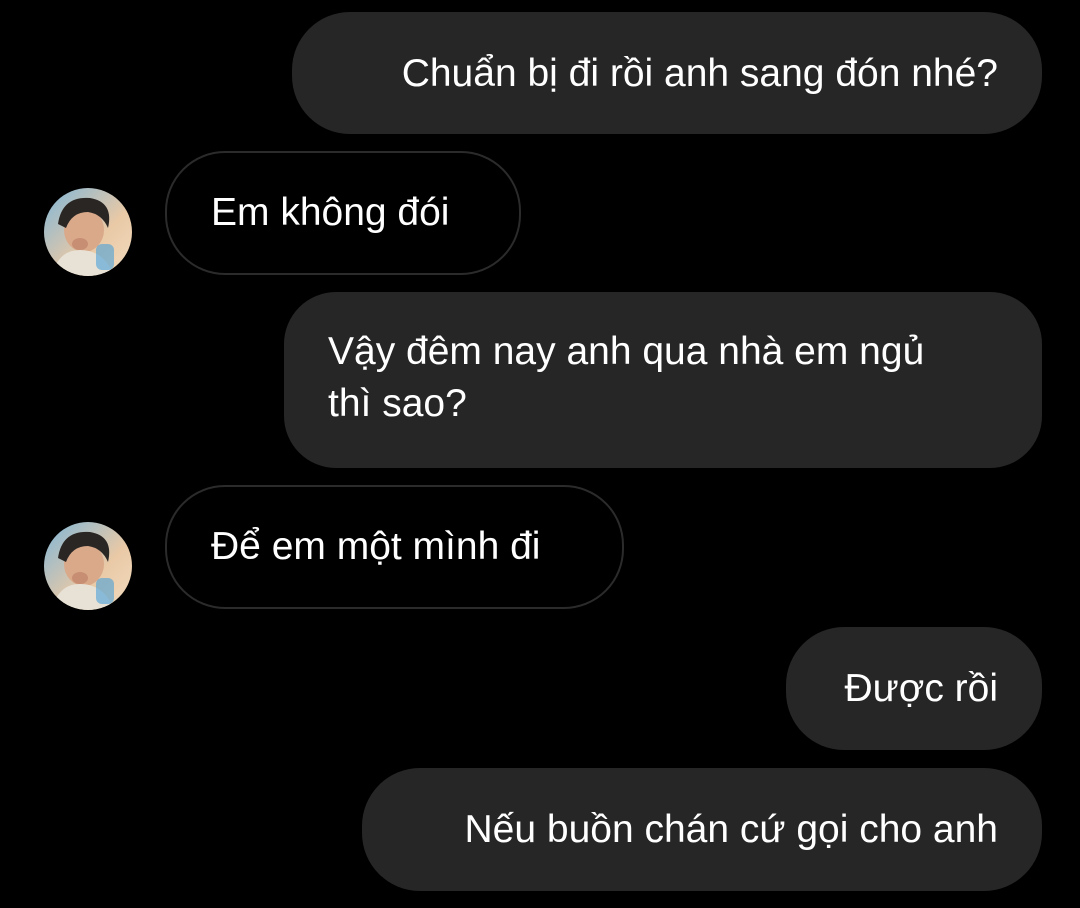 The height and width of the screenshot is (908, 1080). I want to click on message-text: Em không đói, so click(330, 212).